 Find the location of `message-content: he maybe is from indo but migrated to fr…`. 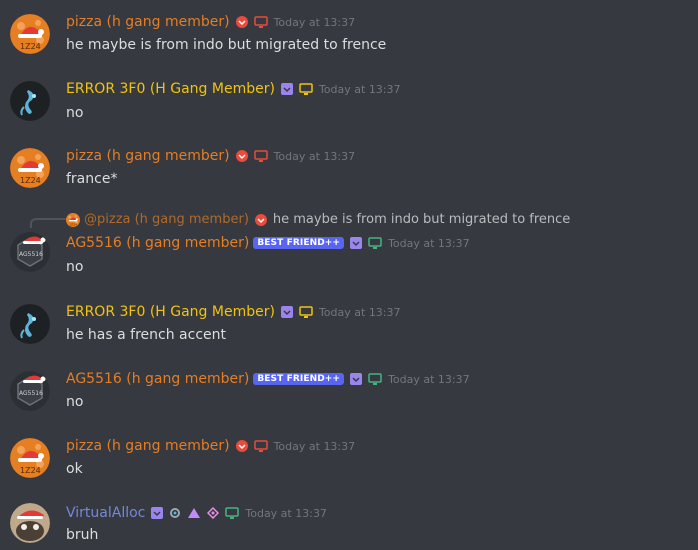

message-content: he maybe is from indo but migrated to fr… is located at coordinates (226, 45).